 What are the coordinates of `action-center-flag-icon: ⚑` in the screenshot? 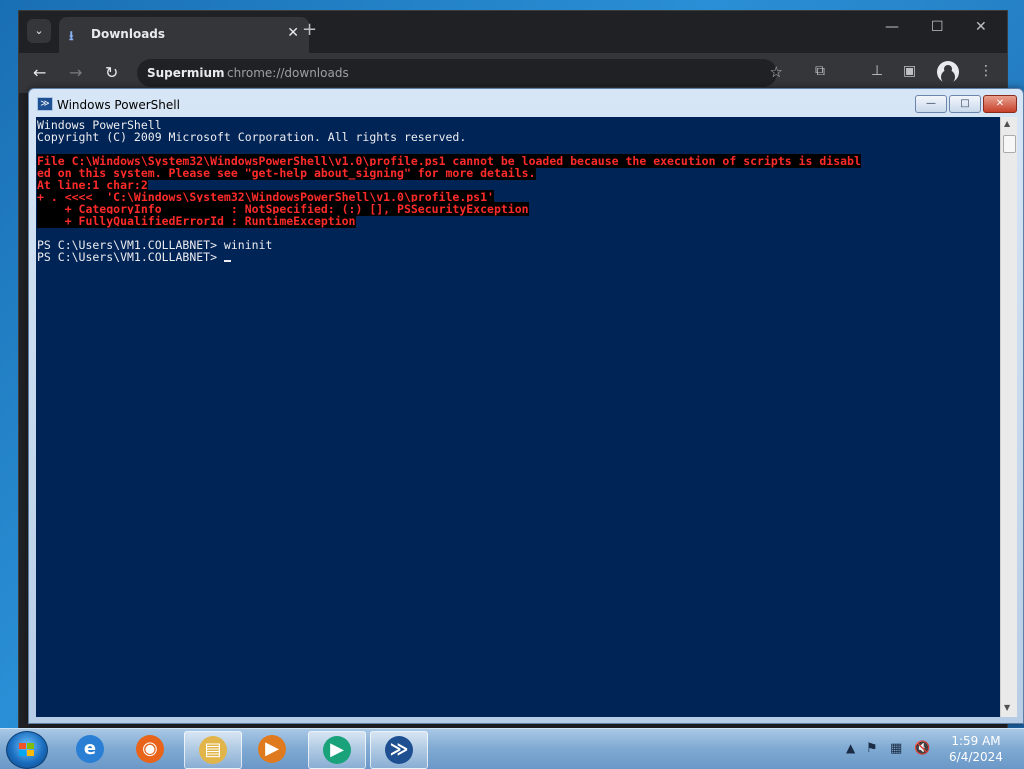 It's located at (872, 748).